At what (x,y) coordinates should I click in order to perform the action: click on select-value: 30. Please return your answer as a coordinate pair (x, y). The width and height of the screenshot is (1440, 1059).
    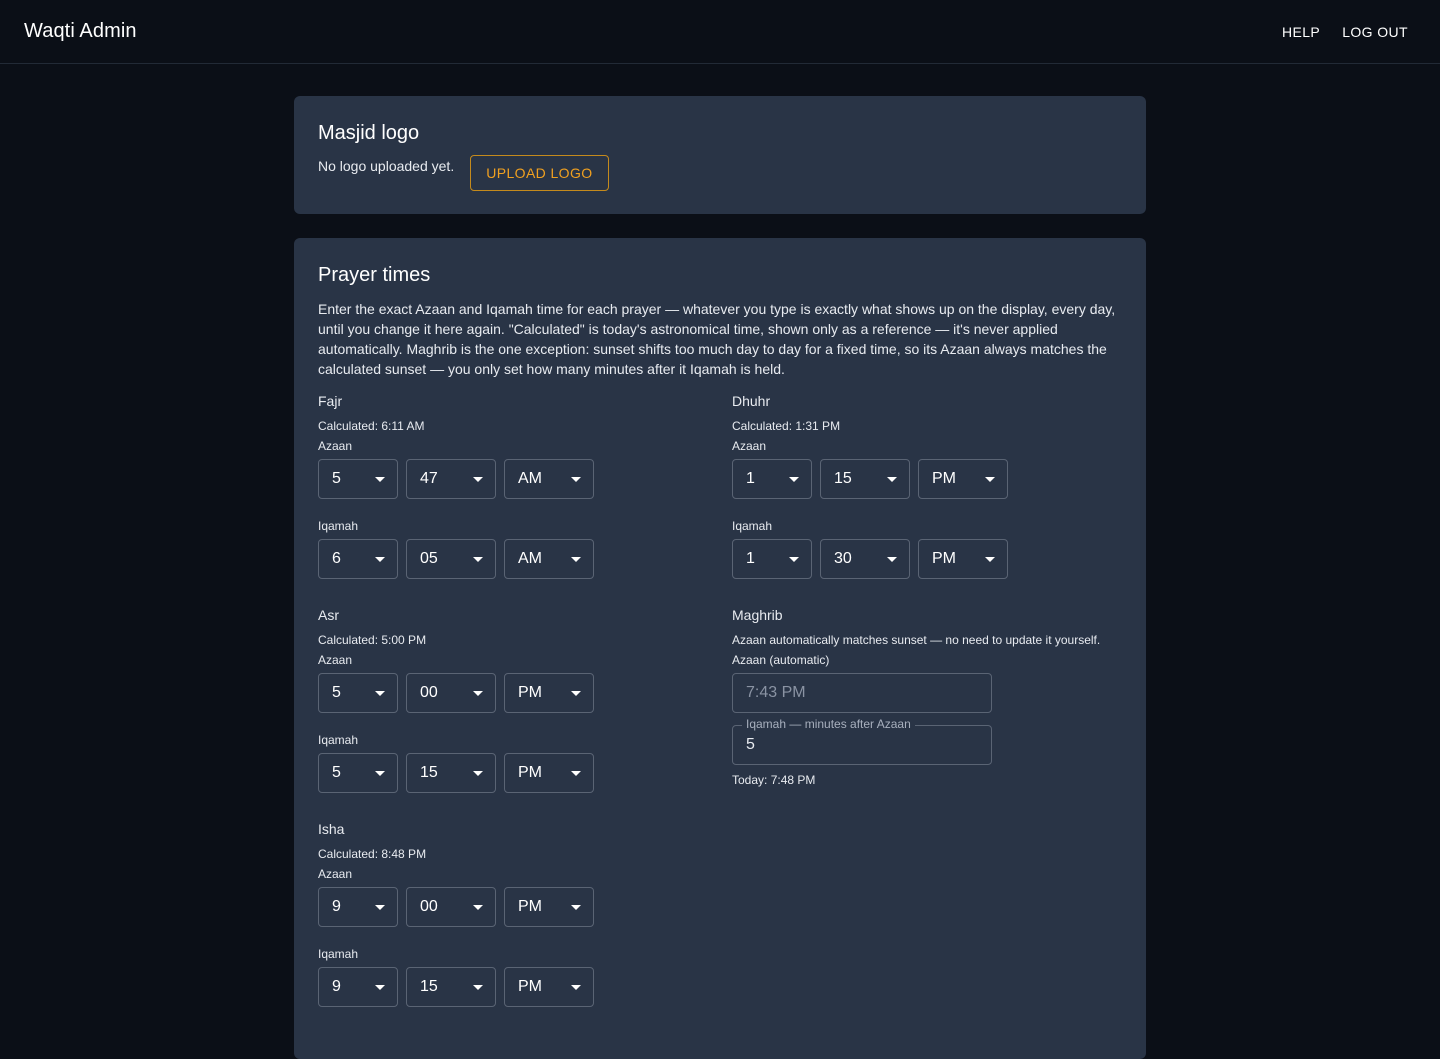
    Looking at the image, I should click on (843, 558).